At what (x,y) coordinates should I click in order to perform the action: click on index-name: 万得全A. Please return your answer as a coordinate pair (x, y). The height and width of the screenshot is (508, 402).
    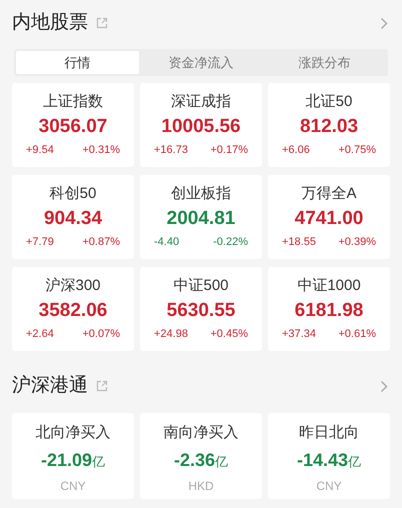
    Looking at the image, I should click on (328, 194).